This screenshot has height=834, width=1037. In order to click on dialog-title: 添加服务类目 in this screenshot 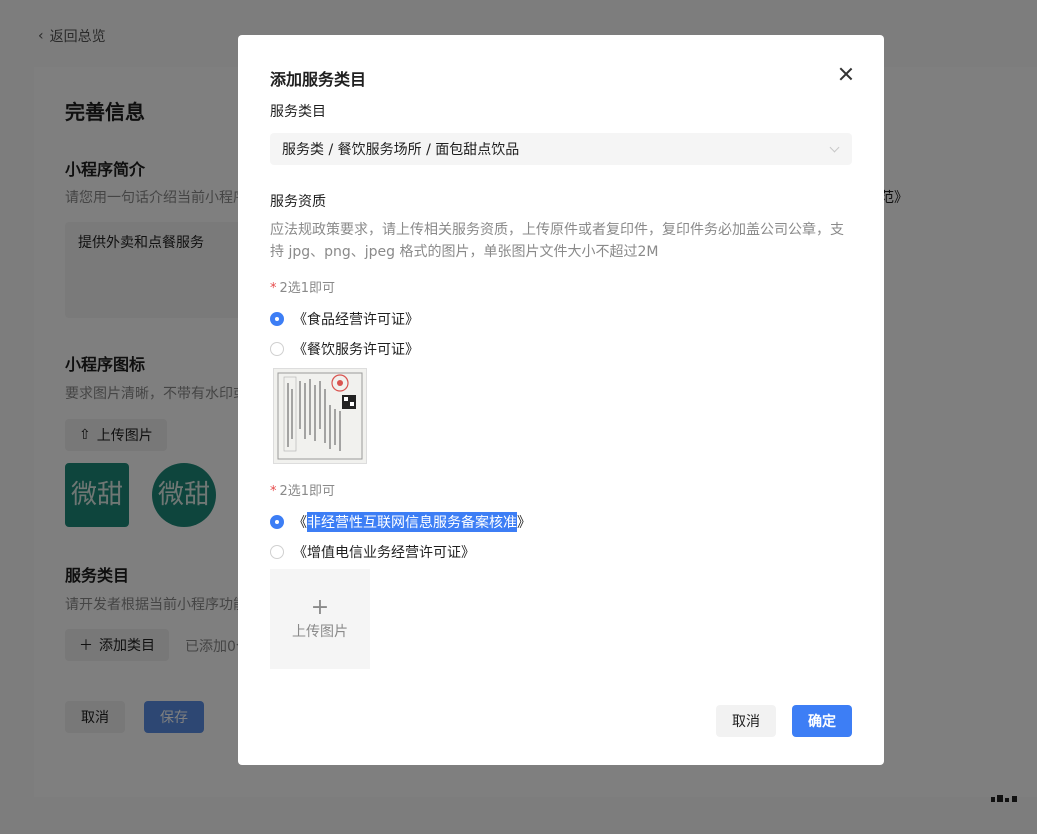, I will do `click(318, 79)`.